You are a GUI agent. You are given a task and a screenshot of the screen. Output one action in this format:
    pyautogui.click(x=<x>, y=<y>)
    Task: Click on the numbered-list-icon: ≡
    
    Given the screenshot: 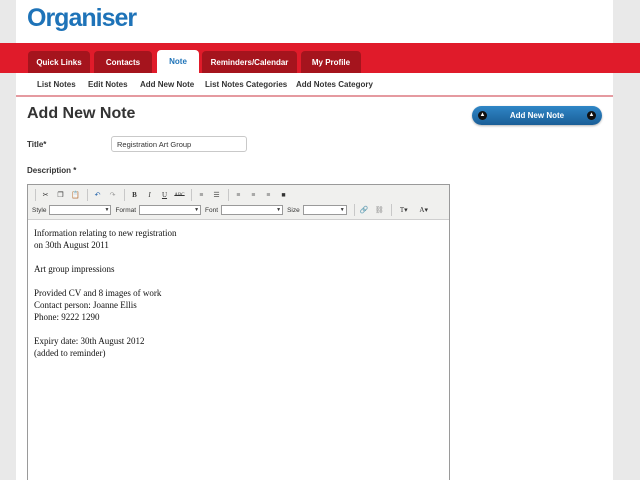 What is the action you would take?
    pyautogui.click(x=201, y=195)
    